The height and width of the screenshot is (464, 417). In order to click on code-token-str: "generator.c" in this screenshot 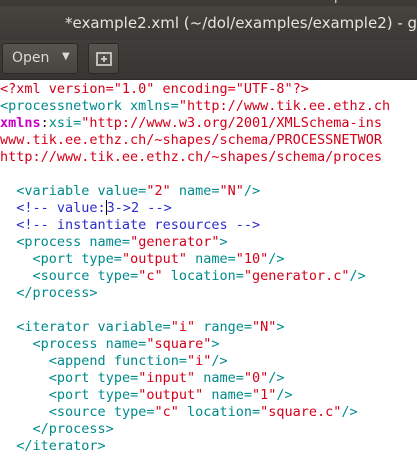, I will do `click(296, 276)`.